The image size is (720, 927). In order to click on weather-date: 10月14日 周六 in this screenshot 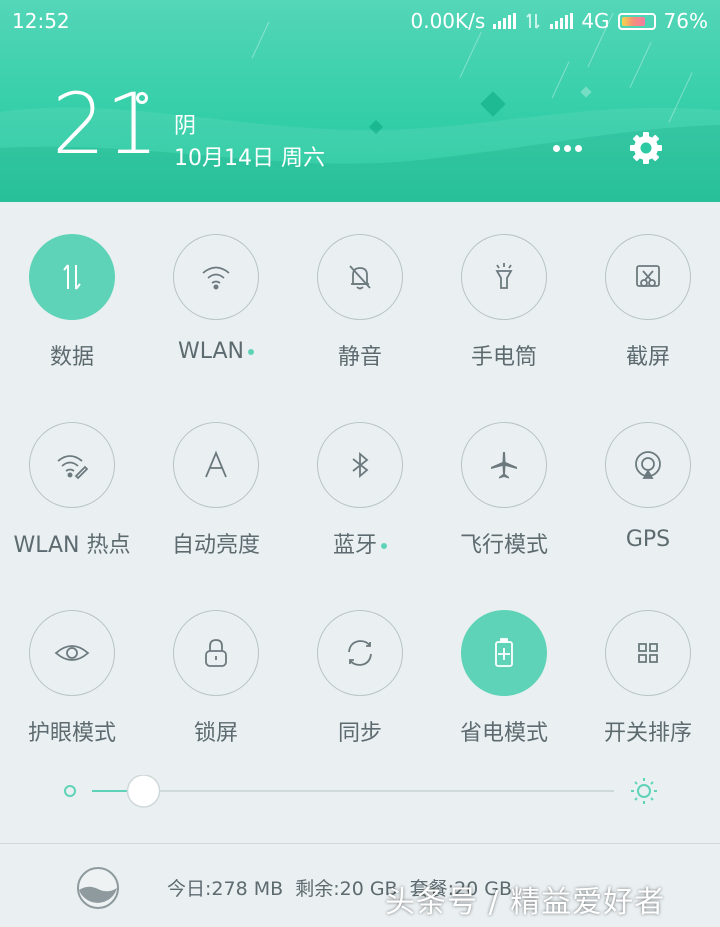, I will do `click(249, 158)`.